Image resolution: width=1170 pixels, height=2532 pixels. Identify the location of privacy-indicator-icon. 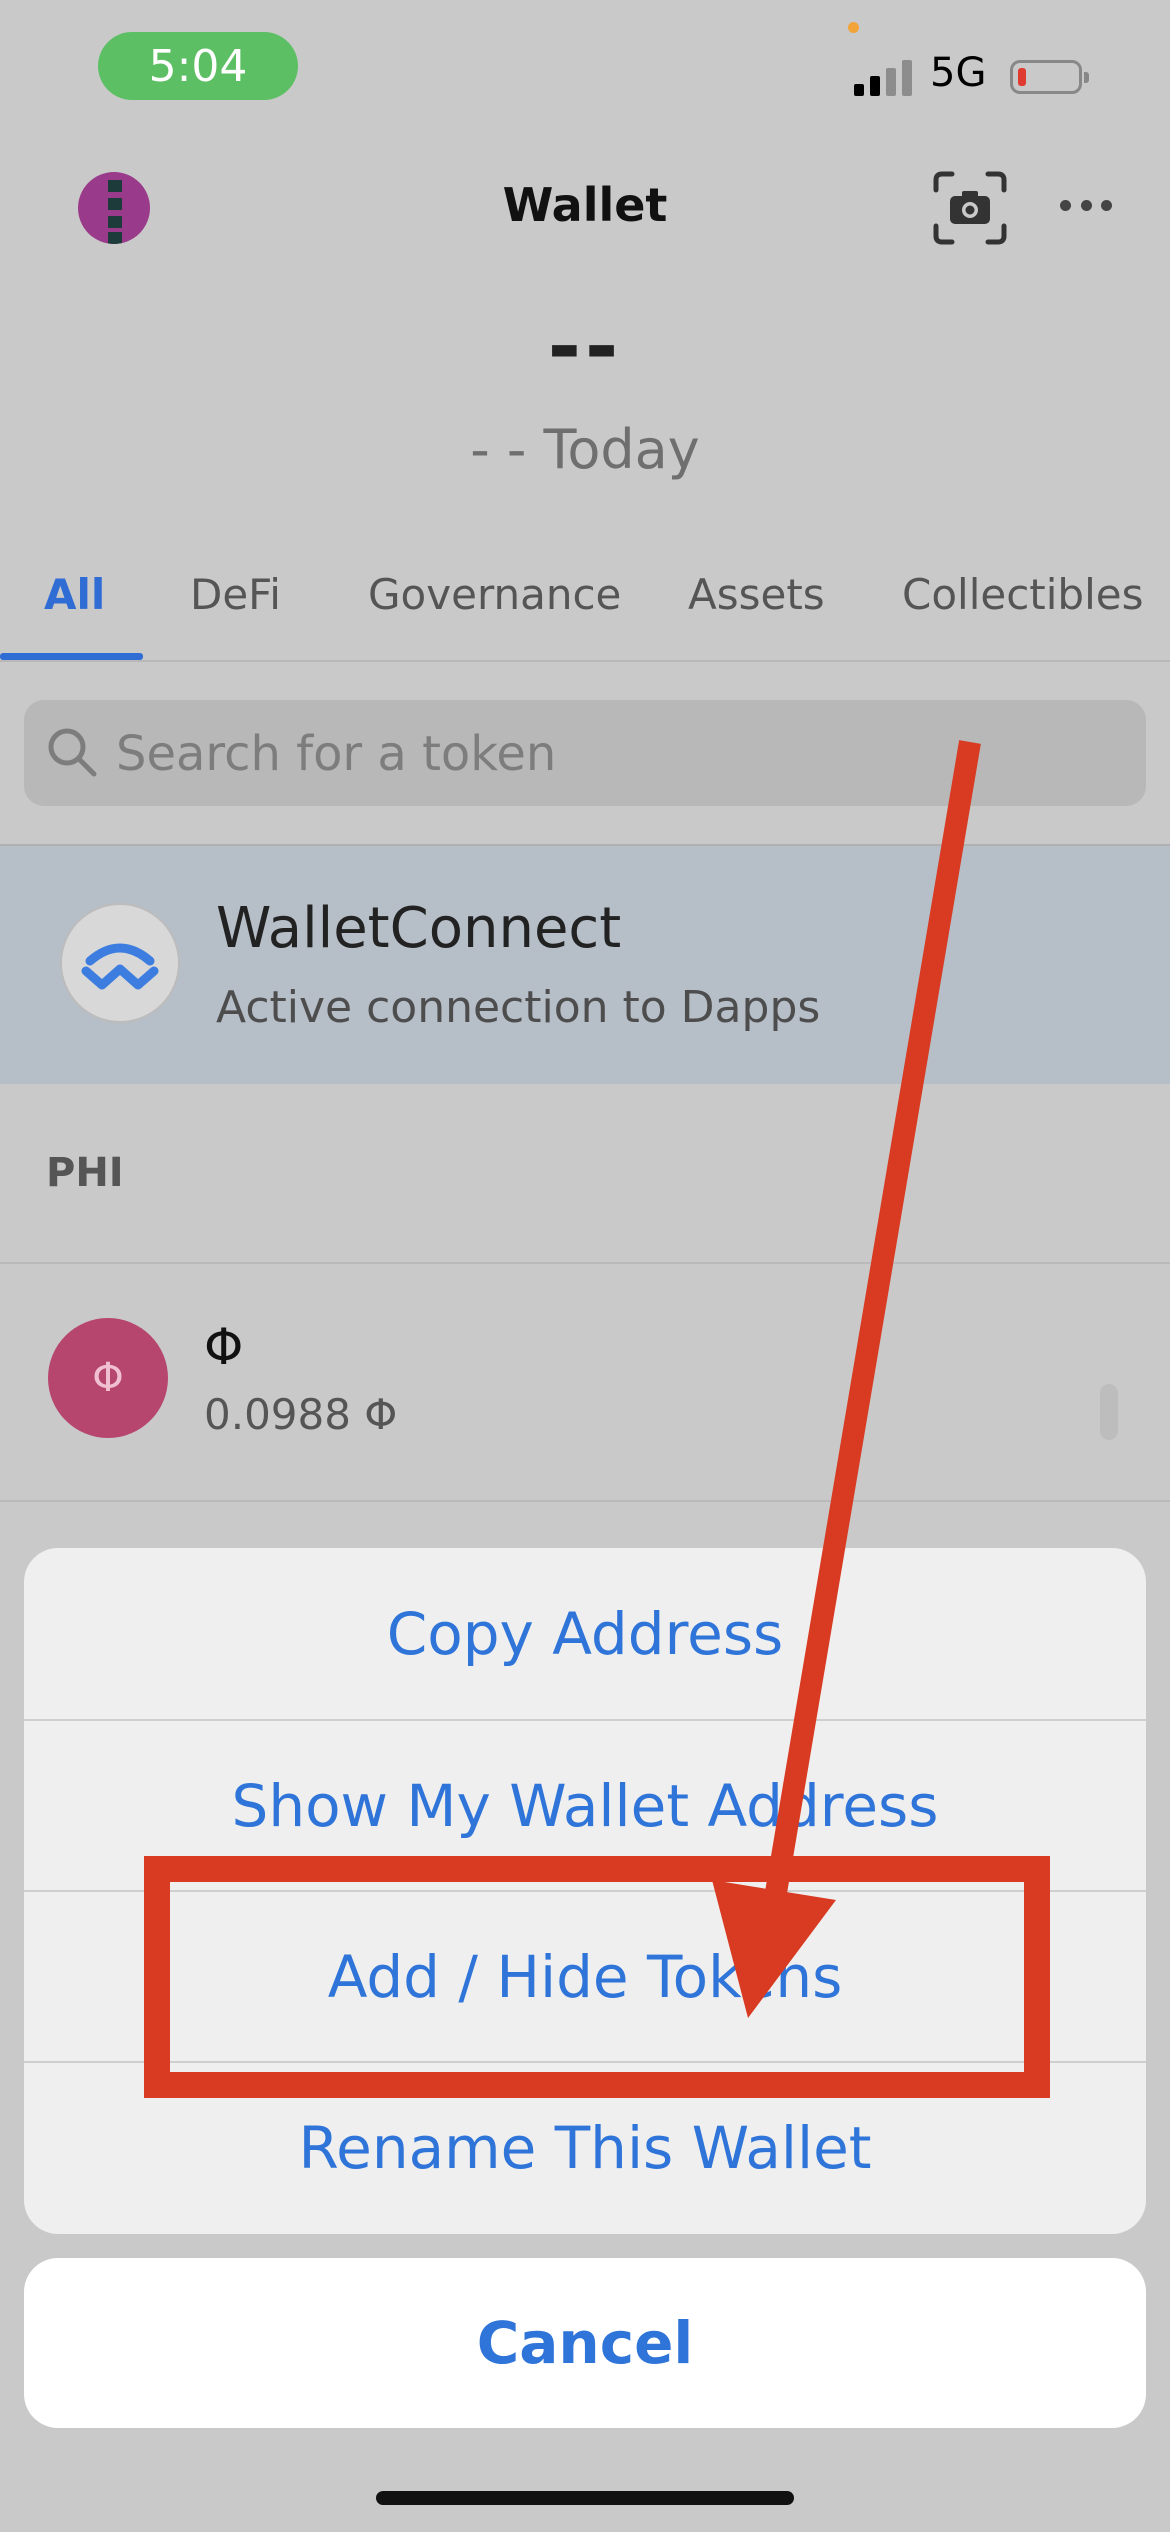
(853, 27).